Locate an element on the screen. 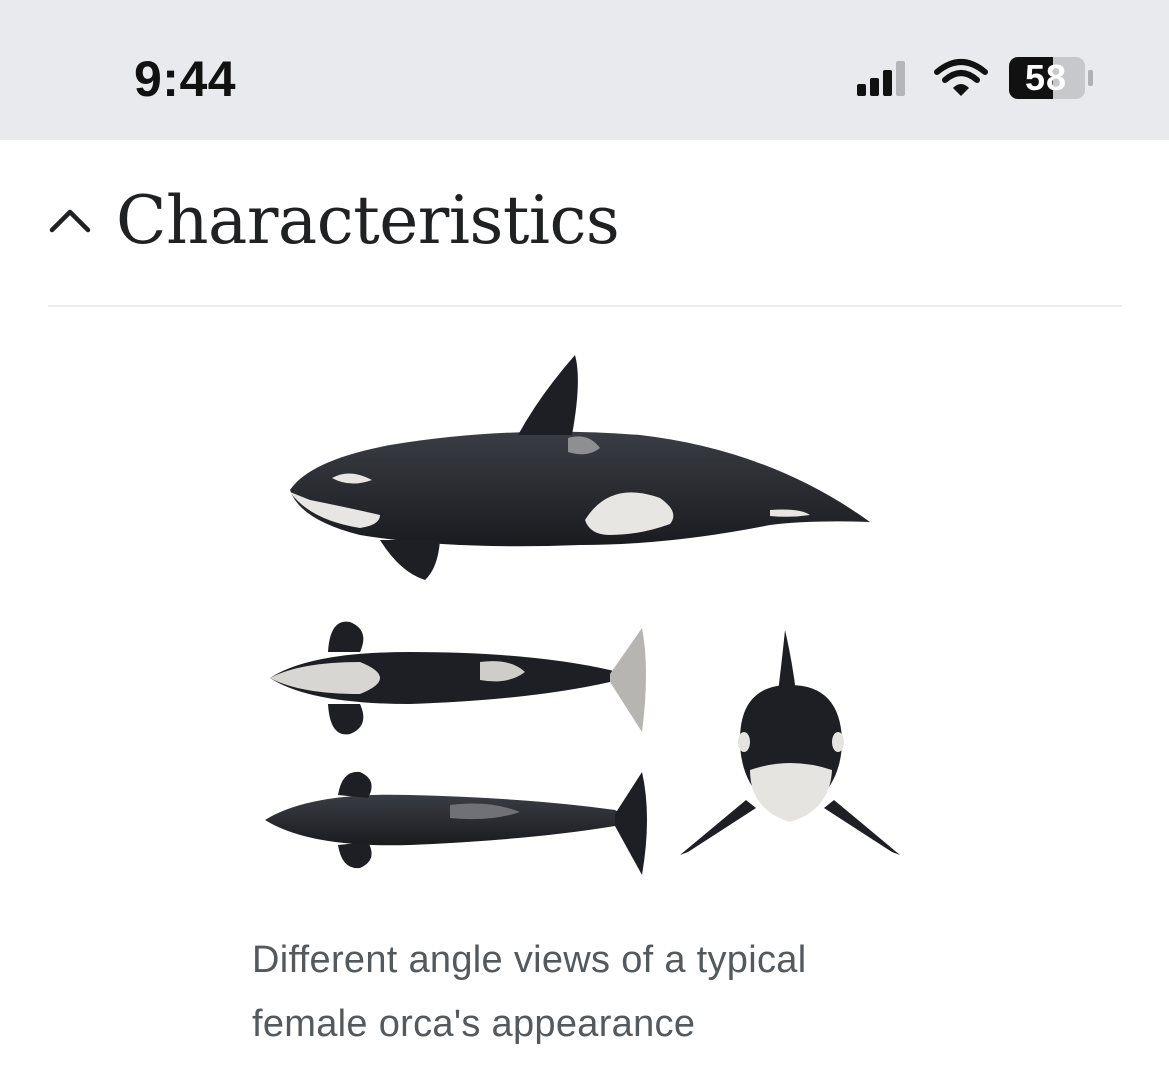 This screenshot has height=1080, width=1169. orca-front-view is located at coordinates (790, 742).